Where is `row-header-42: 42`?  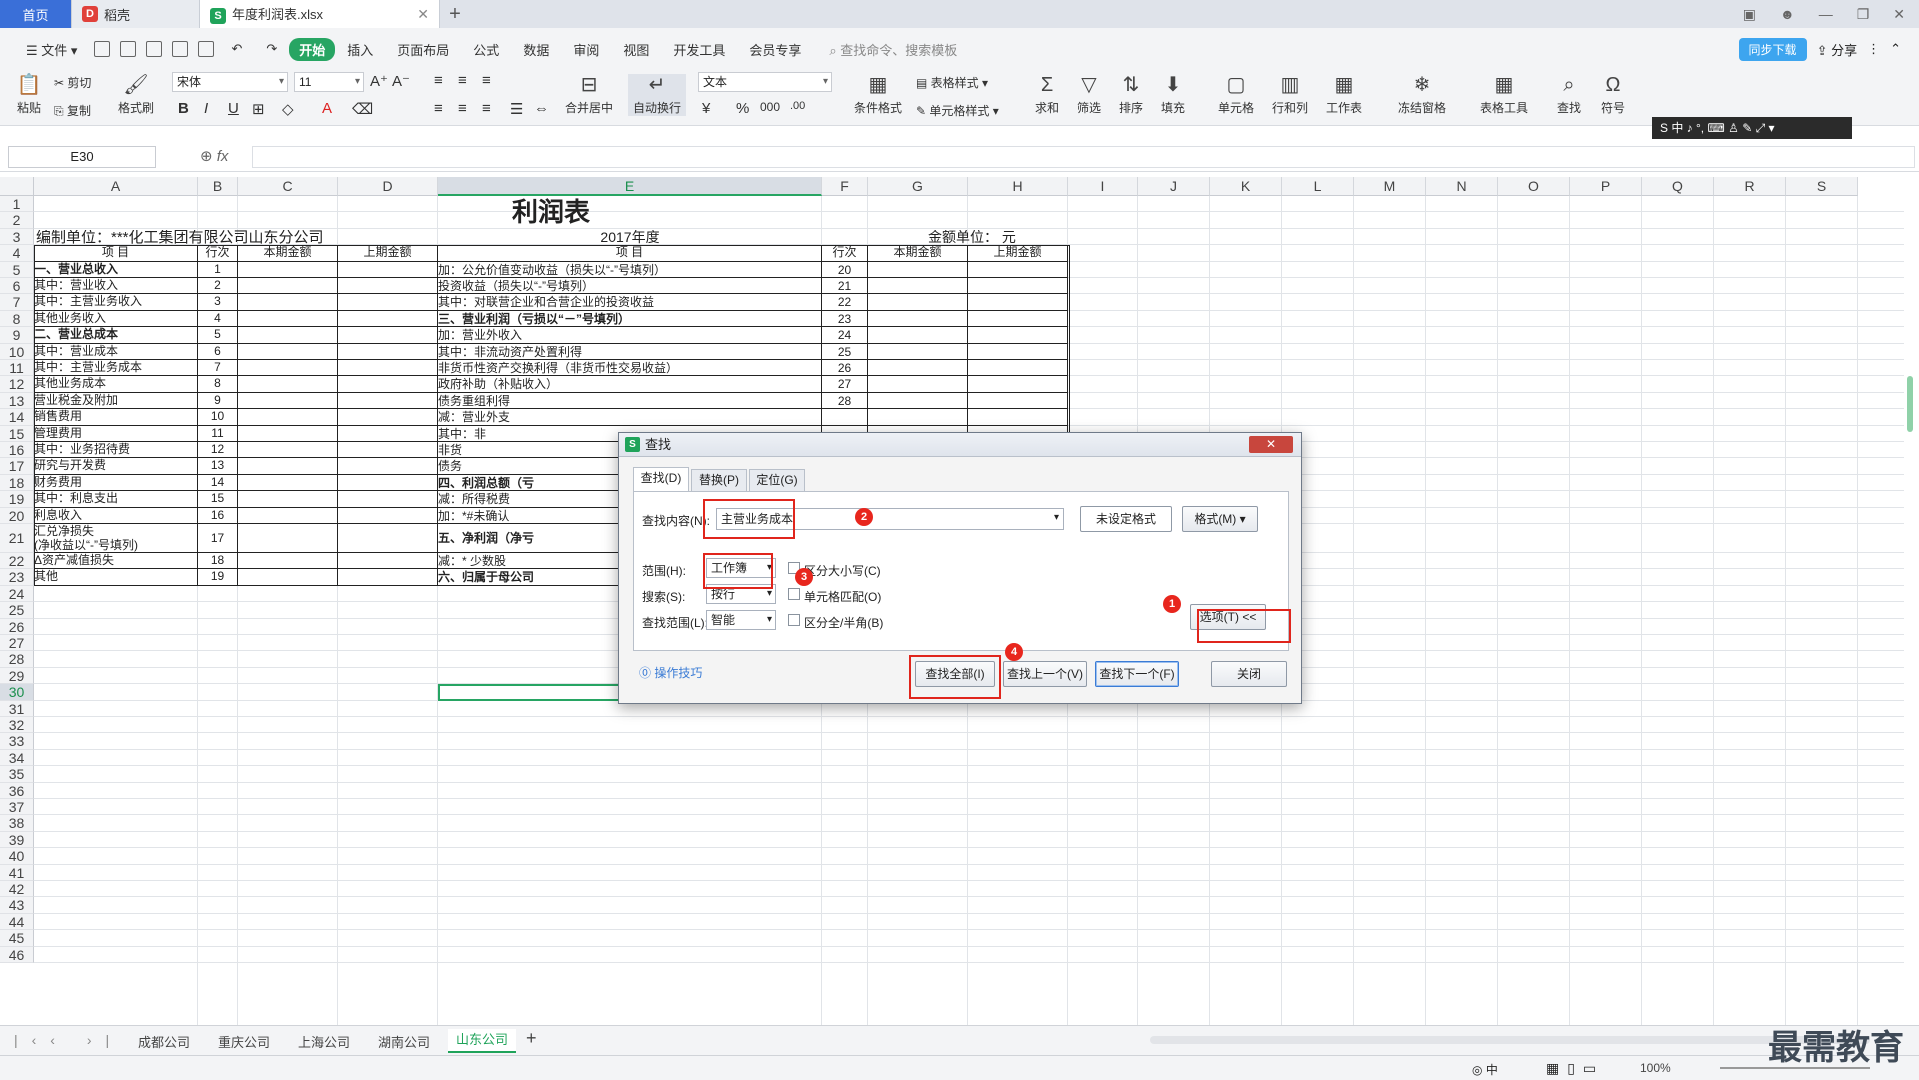 row-header-42: 42 is located at coordinates (17, 889).